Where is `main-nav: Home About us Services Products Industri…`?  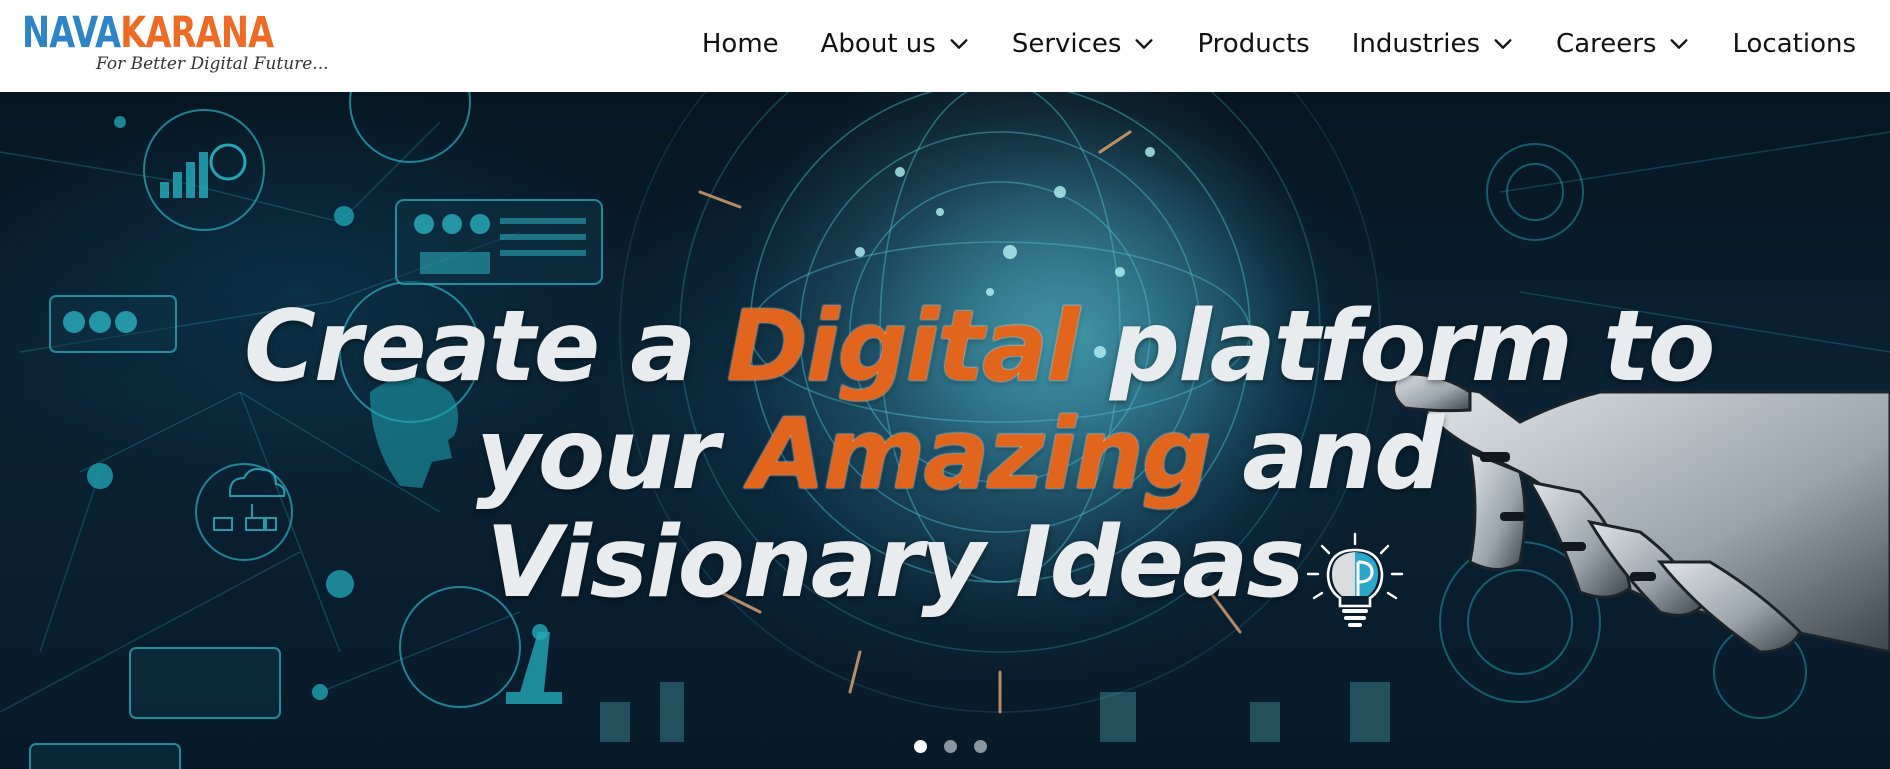
main-nav: Home About us Services Products Industri… is located at coordinates (1279, 44).